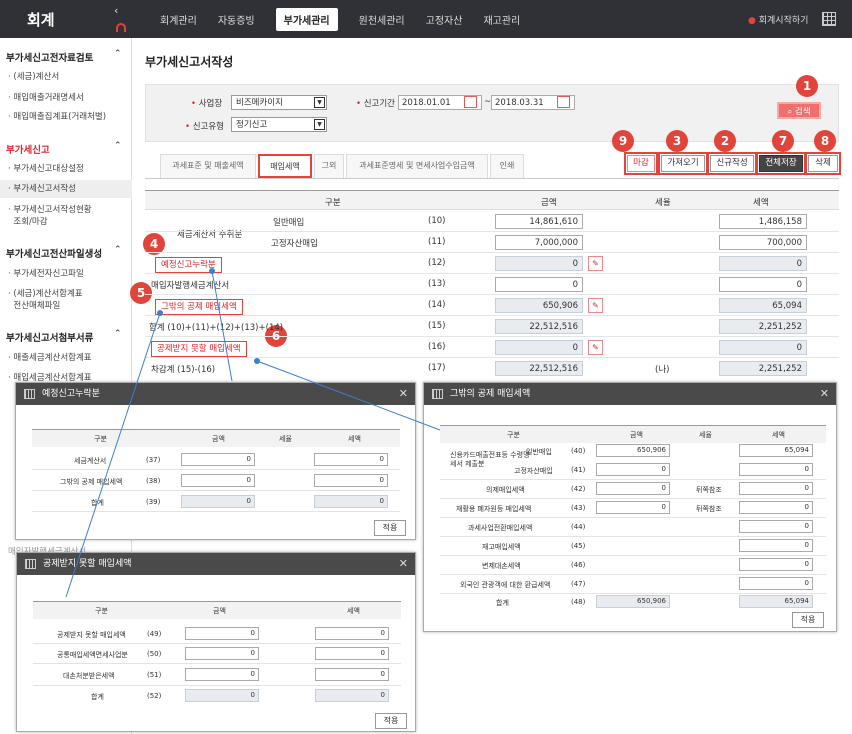  I want to click on tab-print: 인쇄, so click(507, 166).